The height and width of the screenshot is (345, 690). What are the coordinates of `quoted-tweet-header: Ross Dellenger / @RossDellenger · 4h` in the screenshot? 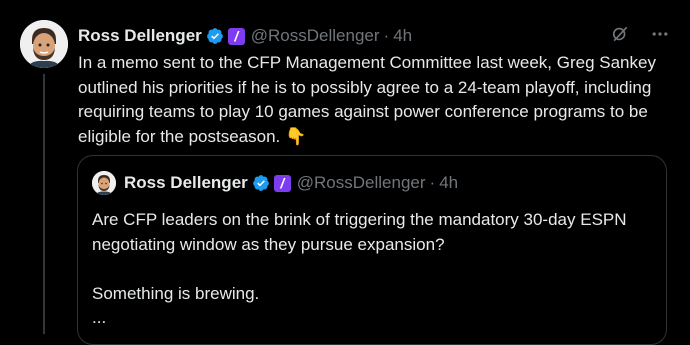 It's located at (275, 183).